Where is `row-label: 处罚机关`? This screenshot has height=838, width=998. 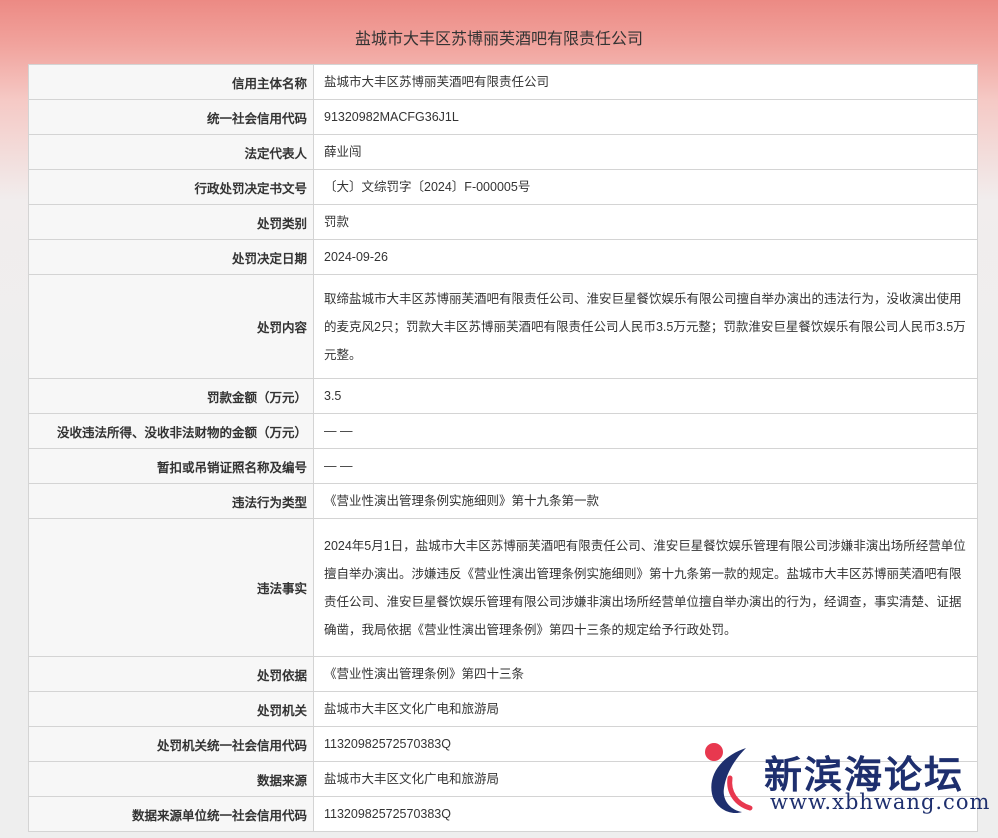 row-label: 处罚机关 is located at coordinates (171, 709).